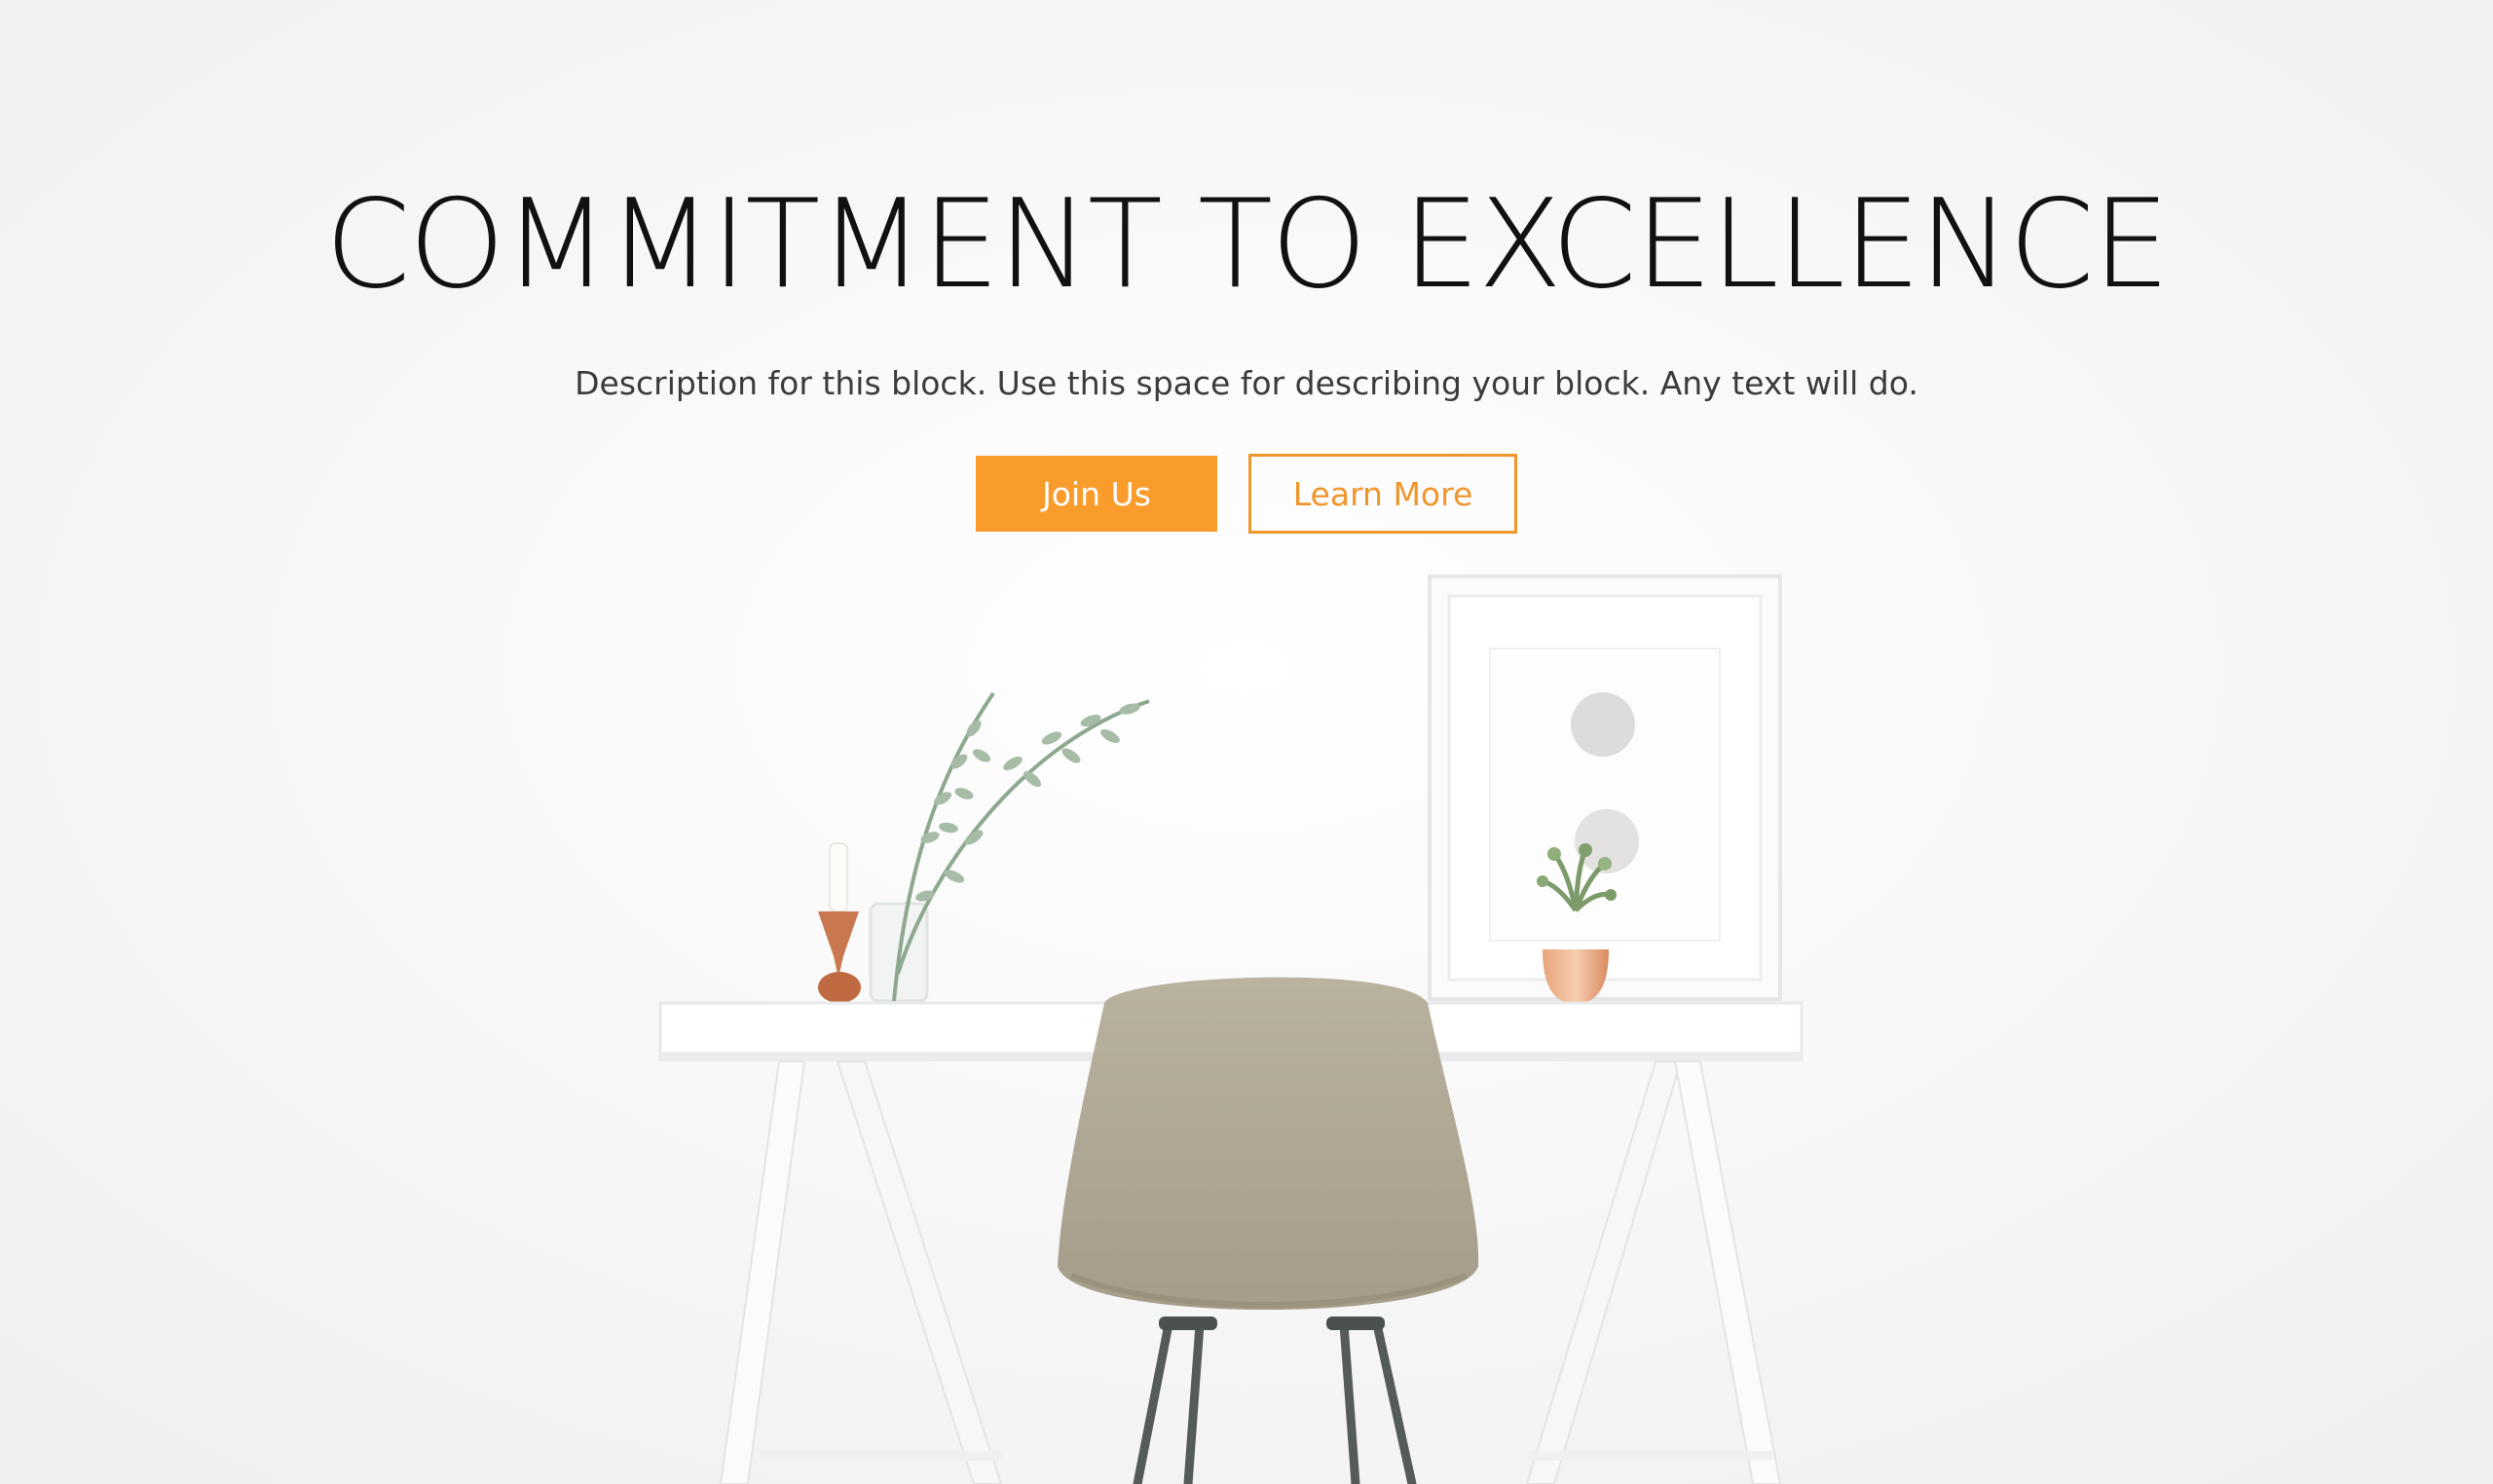 This screenshot has width=2493, height=1484. Describe the element at coordinates (1247, 243) in the screenshot. I see `hero-title: COMMITMENT TO EXCELLENCE` at that location.